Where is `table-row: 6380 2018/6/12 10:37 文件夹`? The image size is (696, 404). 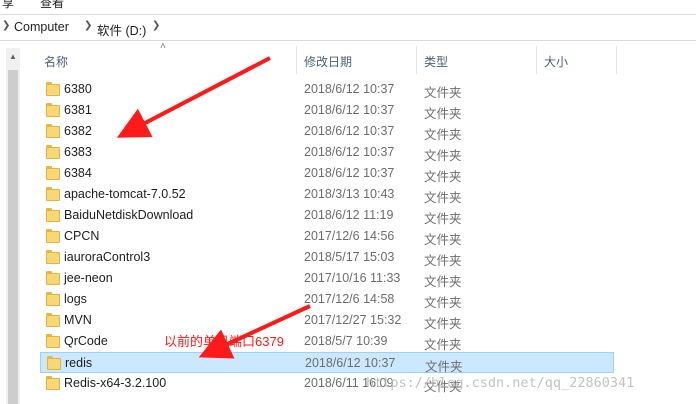 table-row: 6380 2018/6/12 10:37 文件夹 is located at coordinates (327, 89).